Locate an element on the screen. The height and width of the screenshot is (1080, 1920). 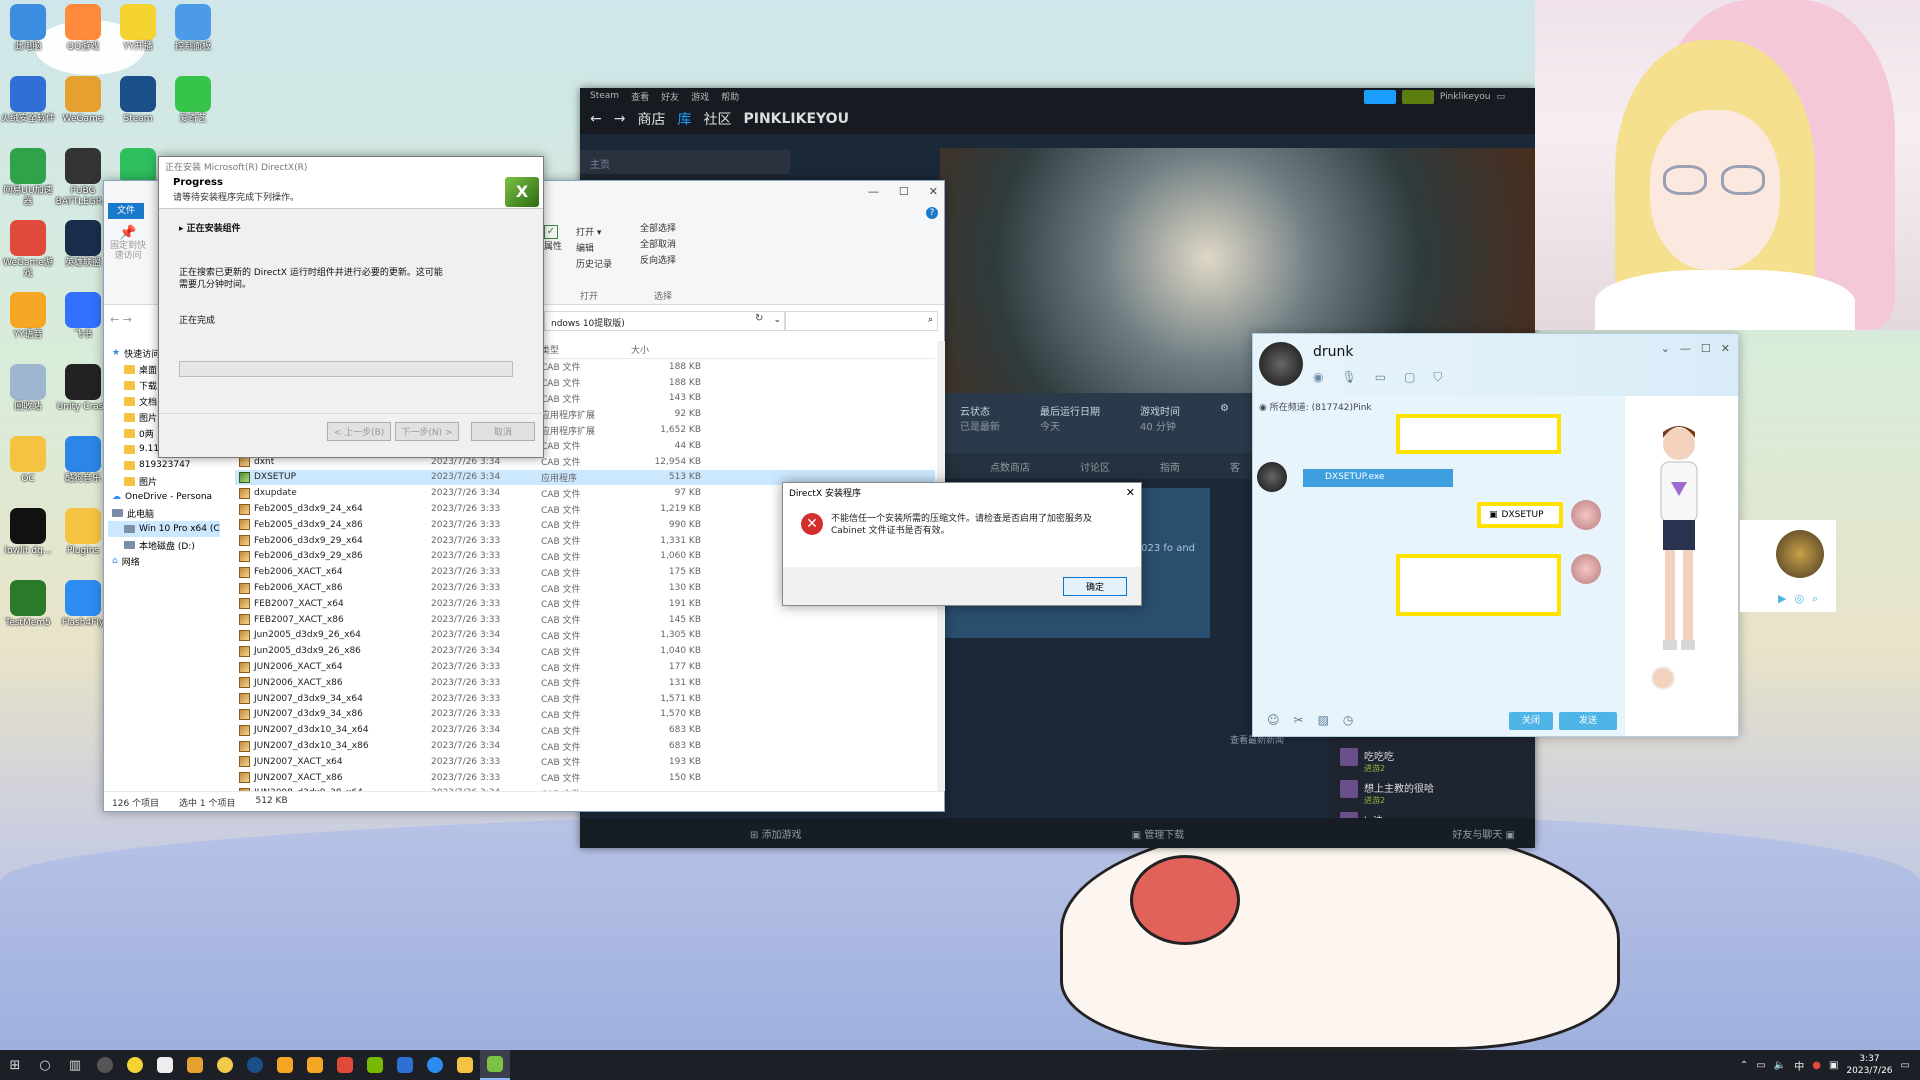
steam-nav-store: 商店 is located at coordinates (651, 119).